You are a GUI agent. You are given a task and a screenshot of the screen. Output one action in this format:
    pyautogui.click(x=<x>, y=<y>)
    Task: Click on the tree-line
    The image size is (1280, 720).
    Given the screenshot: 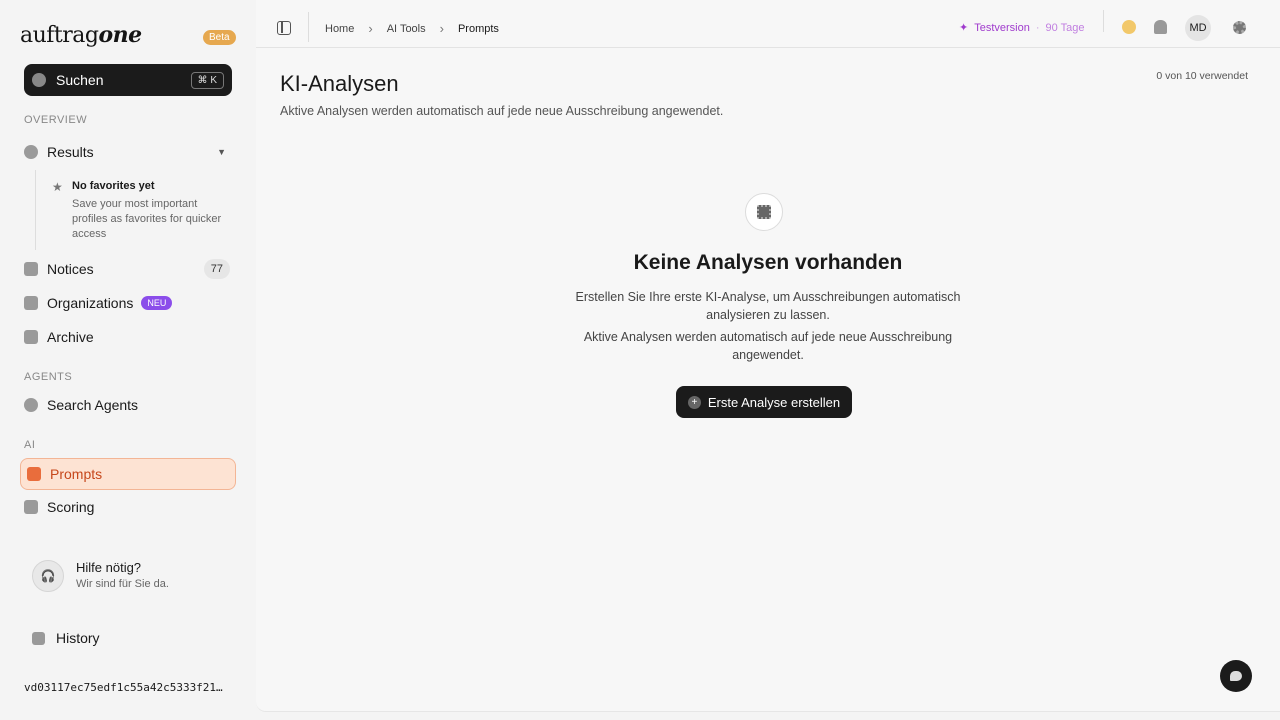 What is the action you would take?
    pyautogui.click(x=35, y=210)
    